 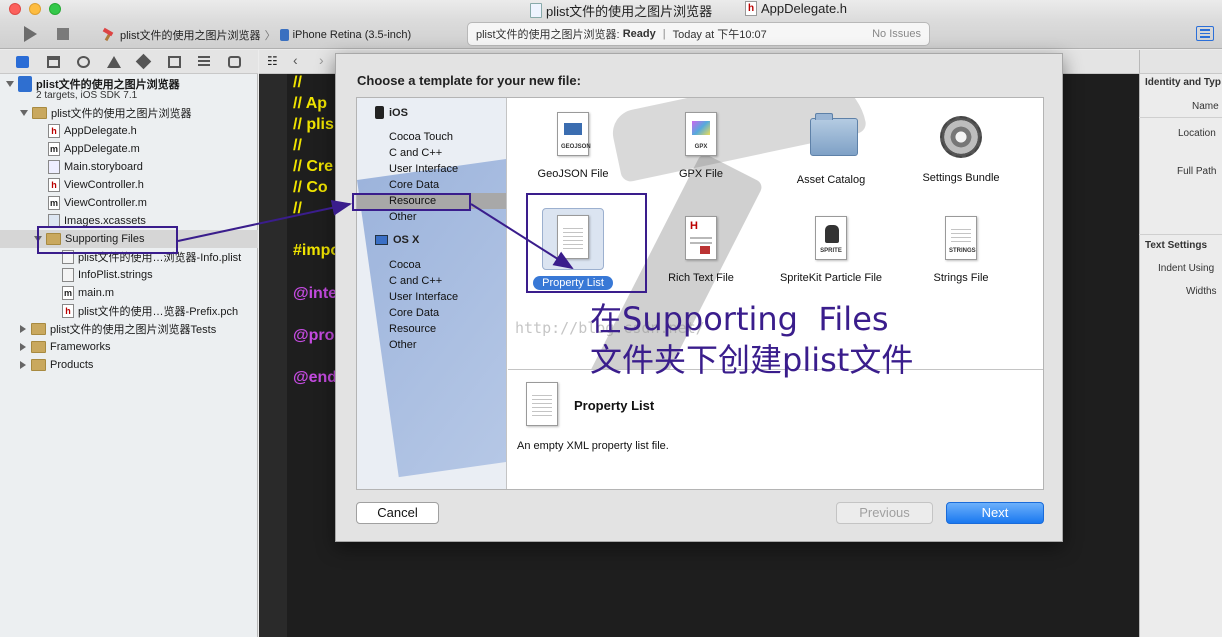 What do you see at coordinates (129, 311) in the screenshot?
I see `file-row: h plist文件的使用…览器-Prefix.pch` at bounding box center [129, 311].